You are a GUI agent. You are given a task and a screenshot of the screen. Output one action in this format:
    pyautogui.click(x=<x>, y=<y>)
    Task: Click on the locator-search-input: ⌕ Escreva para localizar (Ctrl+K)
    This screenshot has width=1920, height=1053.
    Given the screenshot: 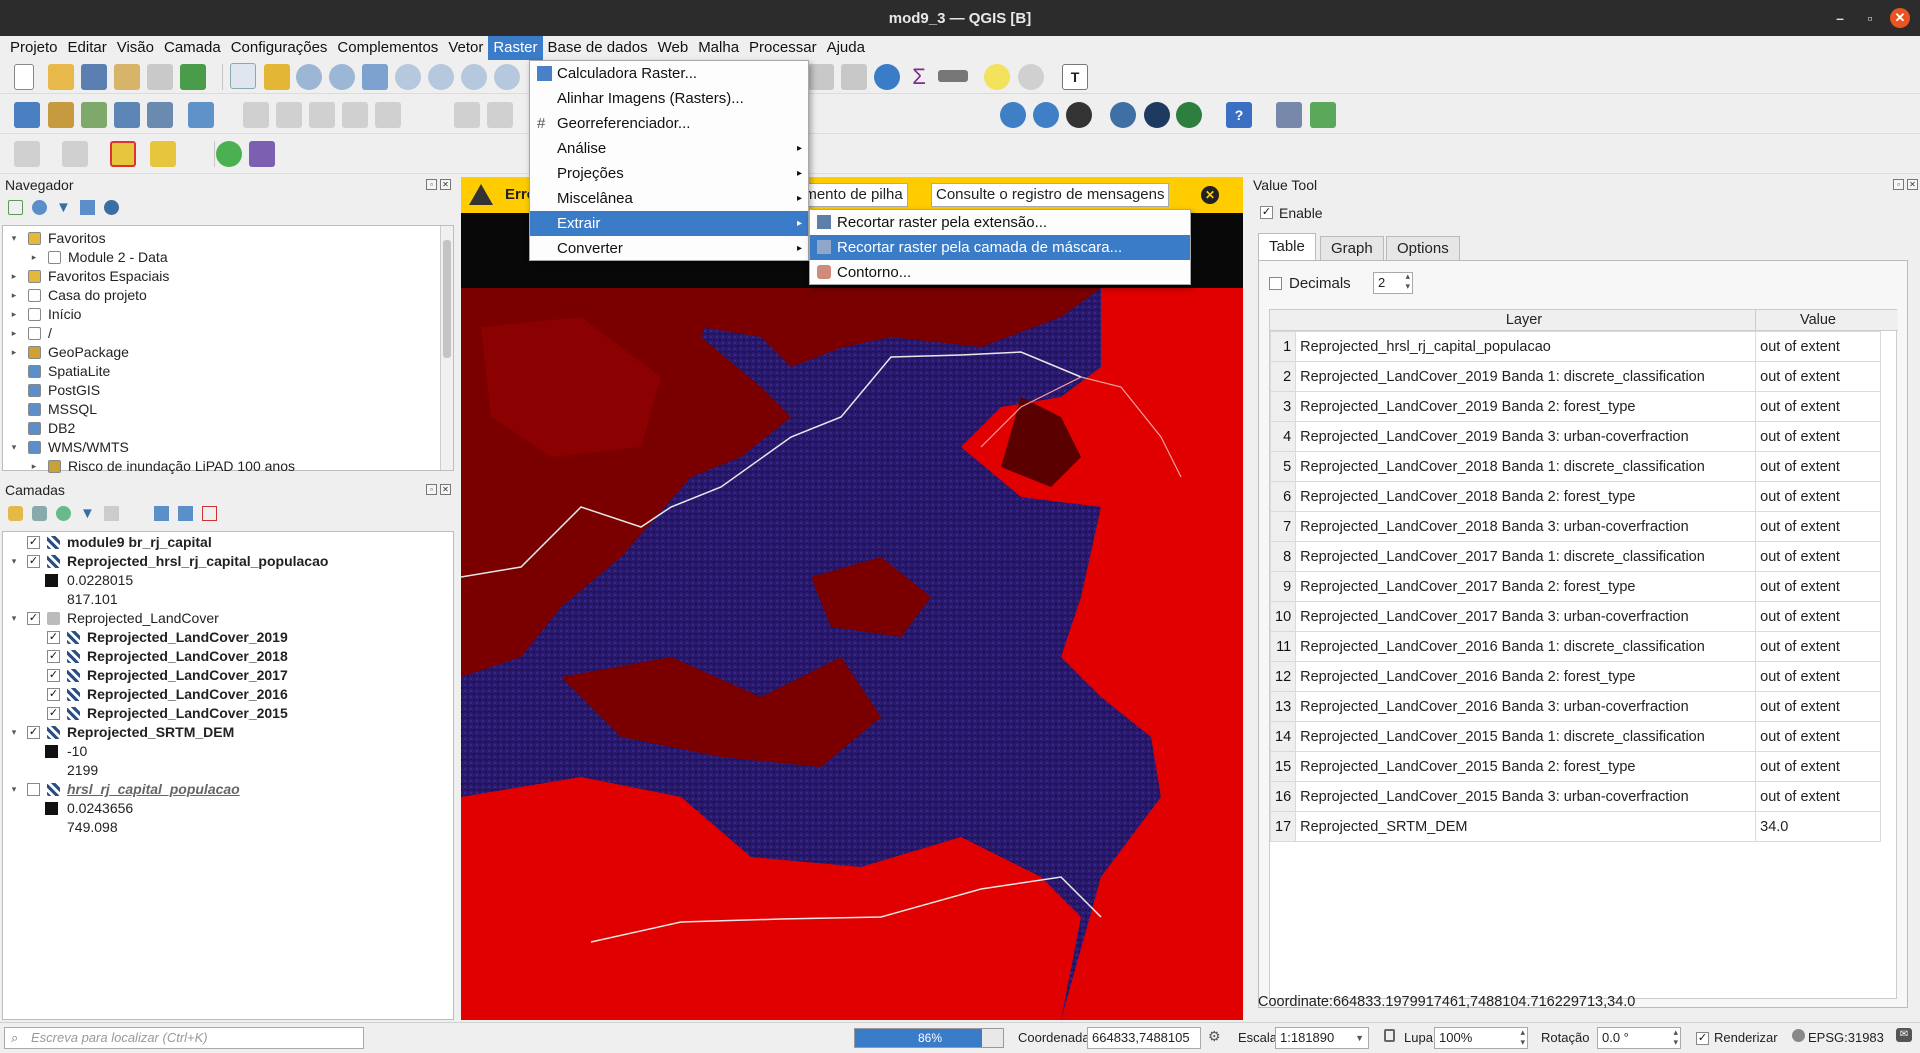 What is the action you would take?
    pyautogui.click(x=184, y=1038)
    